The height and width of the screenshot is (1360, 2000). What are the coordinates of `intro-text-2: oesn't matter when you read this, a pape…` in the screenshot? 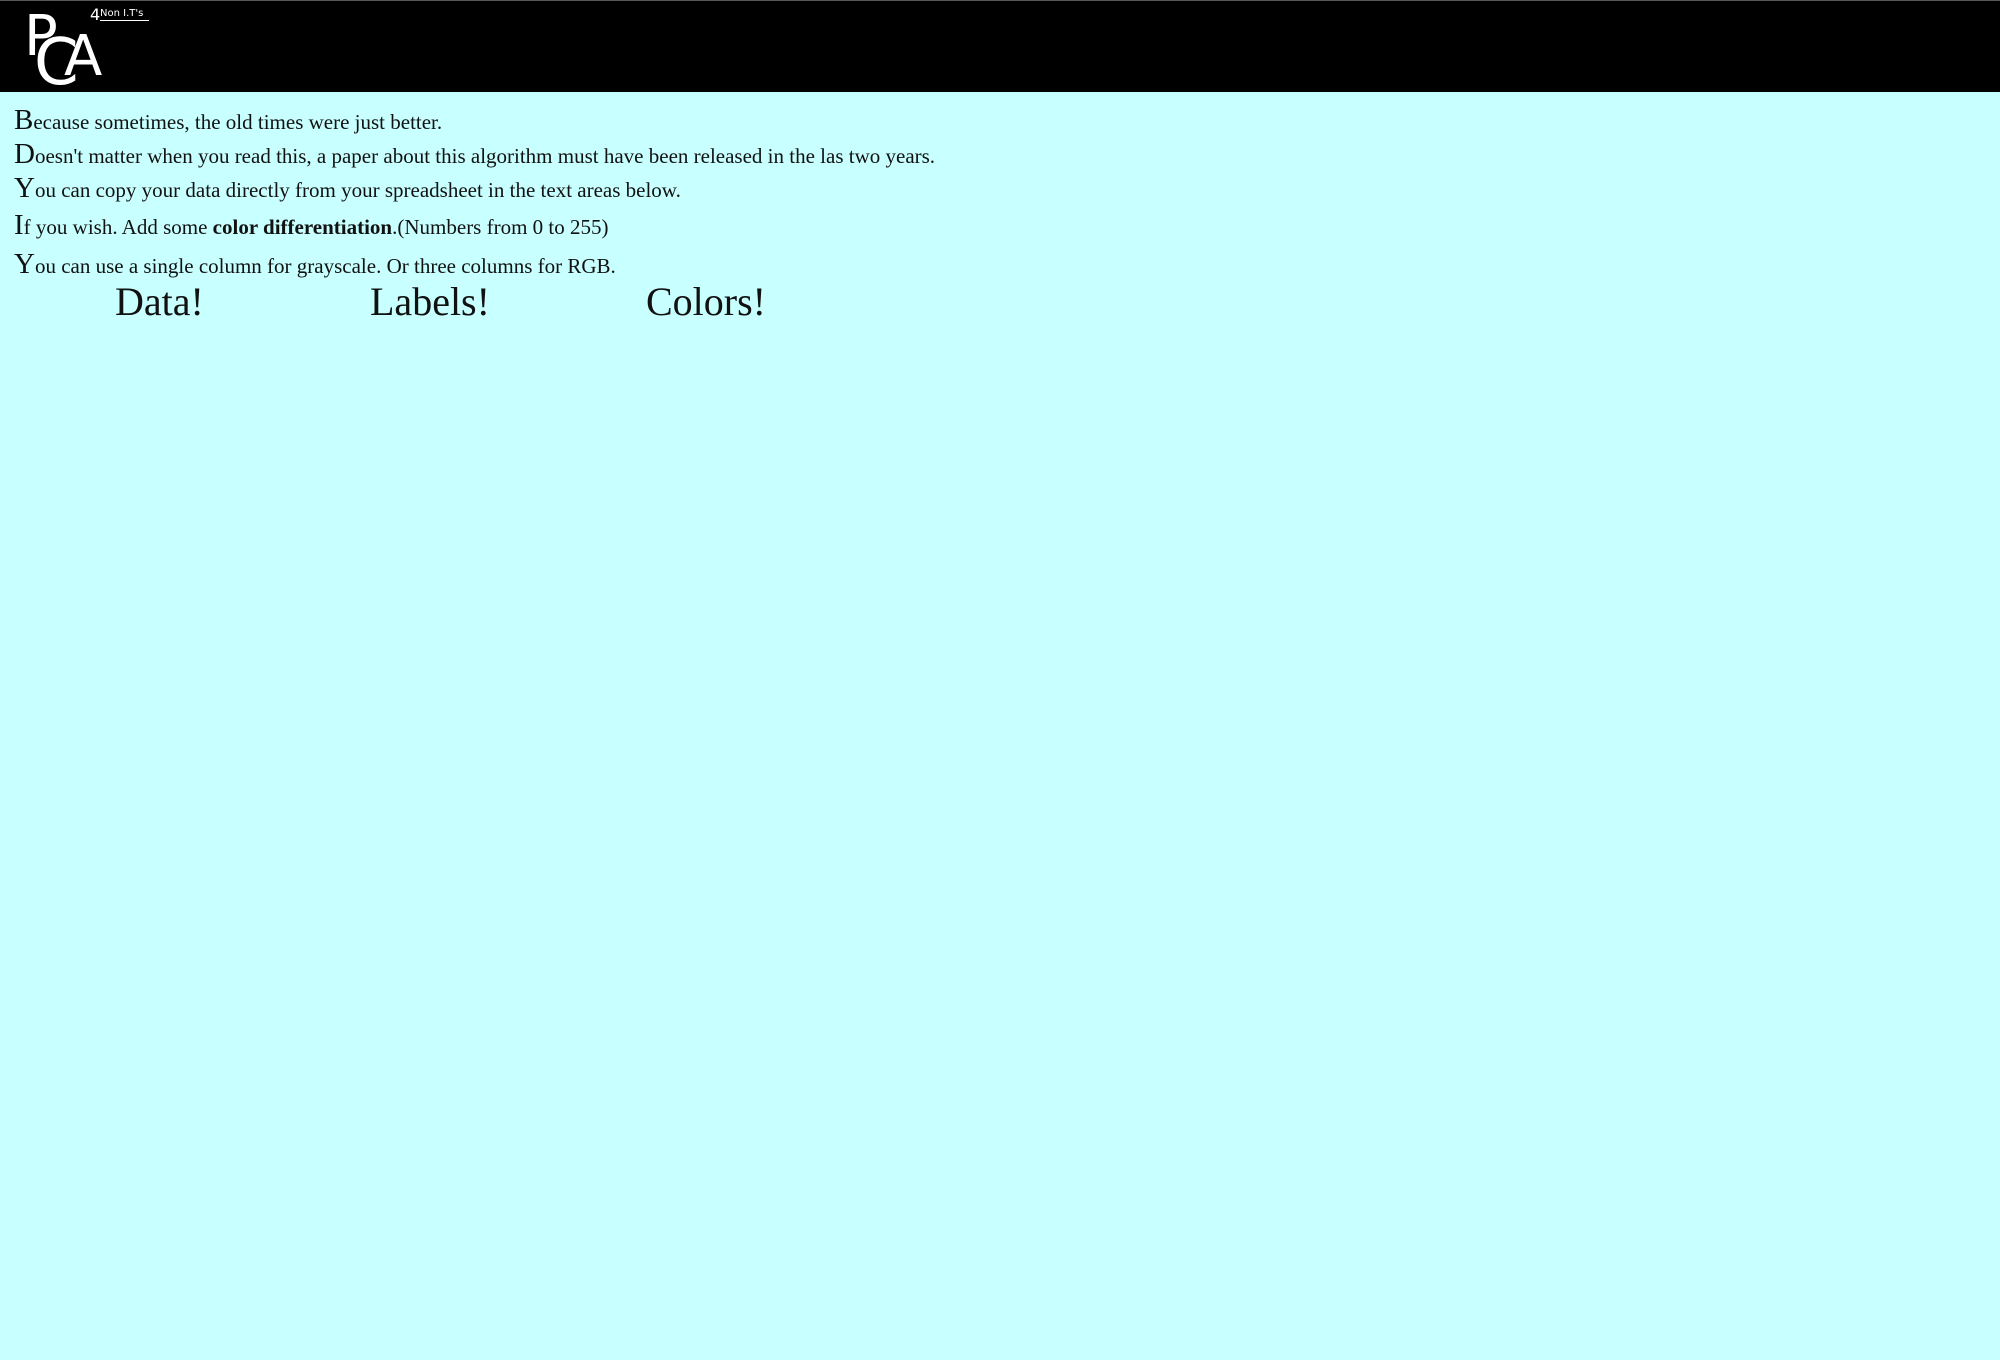 It's located at (485, 156).